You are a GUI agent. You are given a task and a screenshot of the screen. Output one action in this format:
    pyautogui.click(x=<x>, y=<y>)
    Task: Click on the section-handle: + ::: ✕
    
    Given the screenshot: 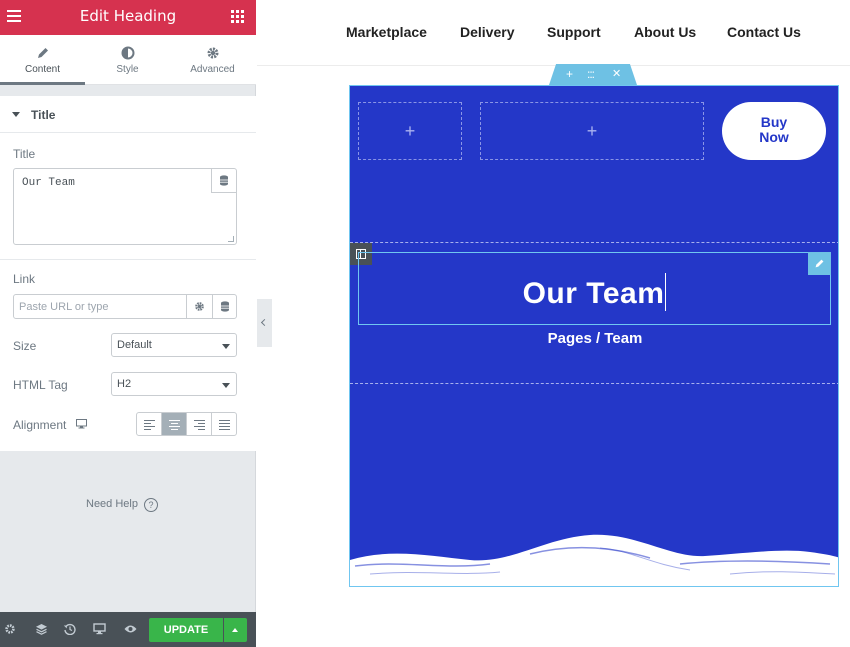 What is the action you would take?
    pyautogui.click(x=593, y=74)
    